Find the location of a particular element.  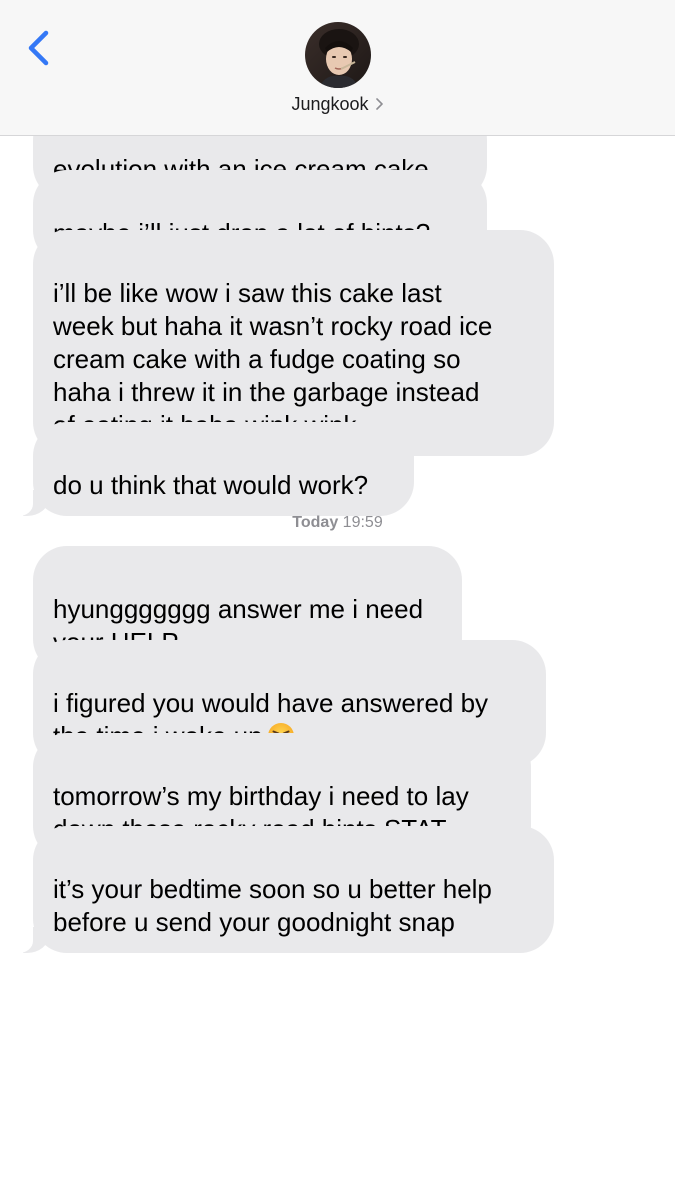

conversation-header: Jungkook is located at coordinates (337, 68).